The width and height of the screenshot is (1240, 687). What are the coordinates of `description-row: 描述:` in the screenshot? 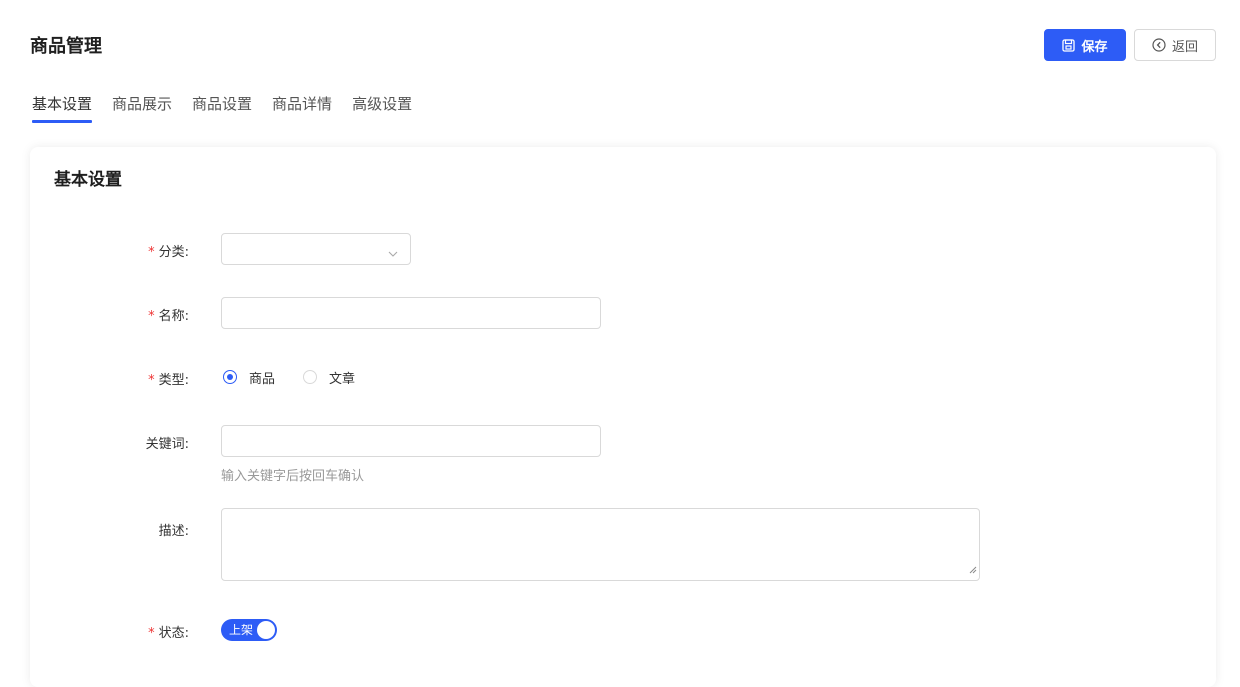 It's located at (623, 544).